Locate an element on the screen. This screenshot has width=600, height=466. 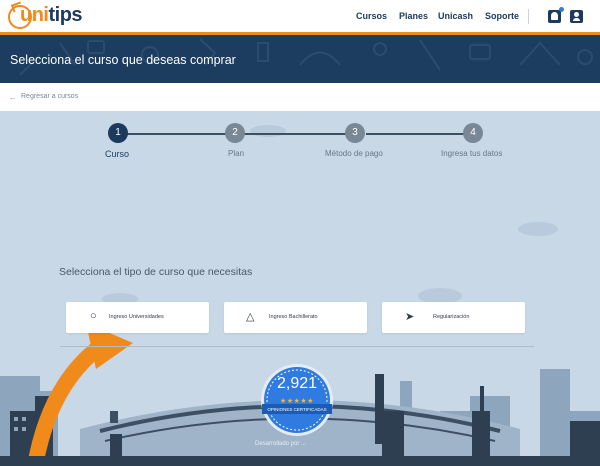
breadcrumb: ← Regresar a cursos is located at coordinates (300, 97).